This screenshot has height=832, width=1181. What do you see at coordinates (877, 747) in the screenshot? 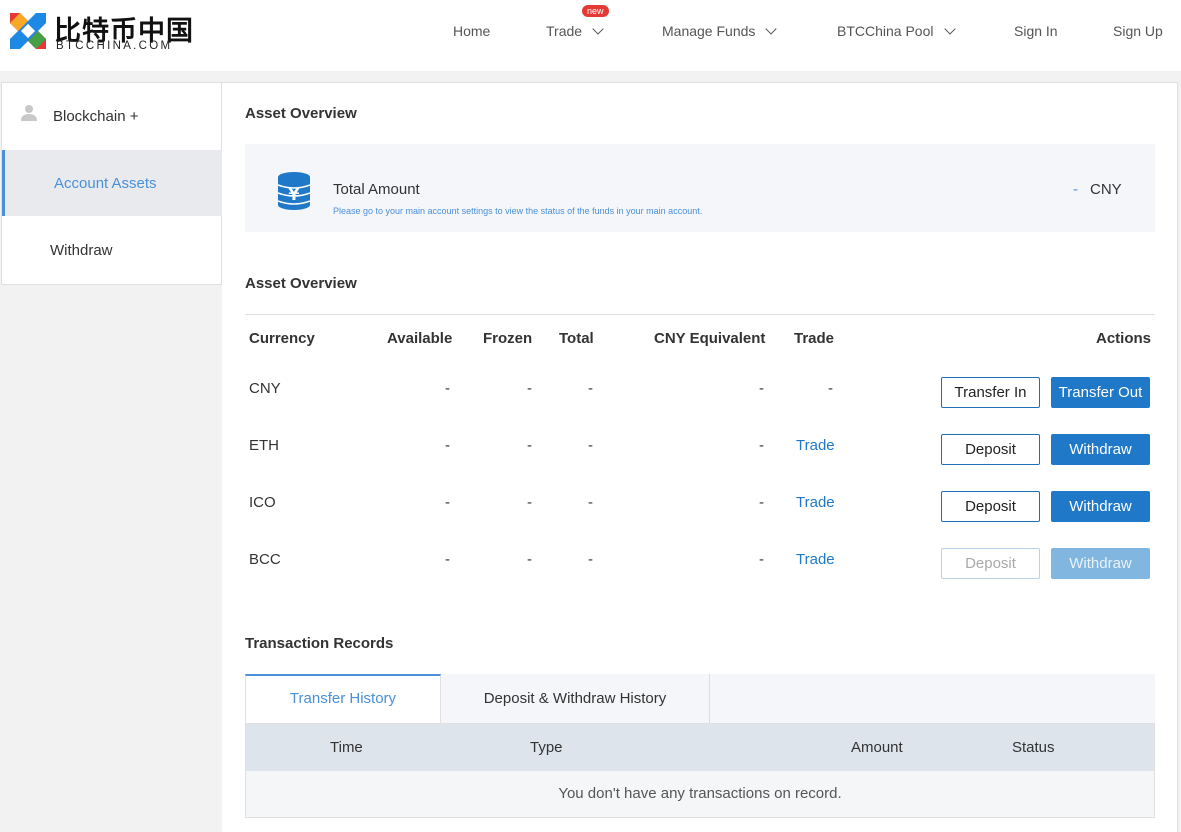
I see `col-amount: Amount` at bounding box center [877, 747].